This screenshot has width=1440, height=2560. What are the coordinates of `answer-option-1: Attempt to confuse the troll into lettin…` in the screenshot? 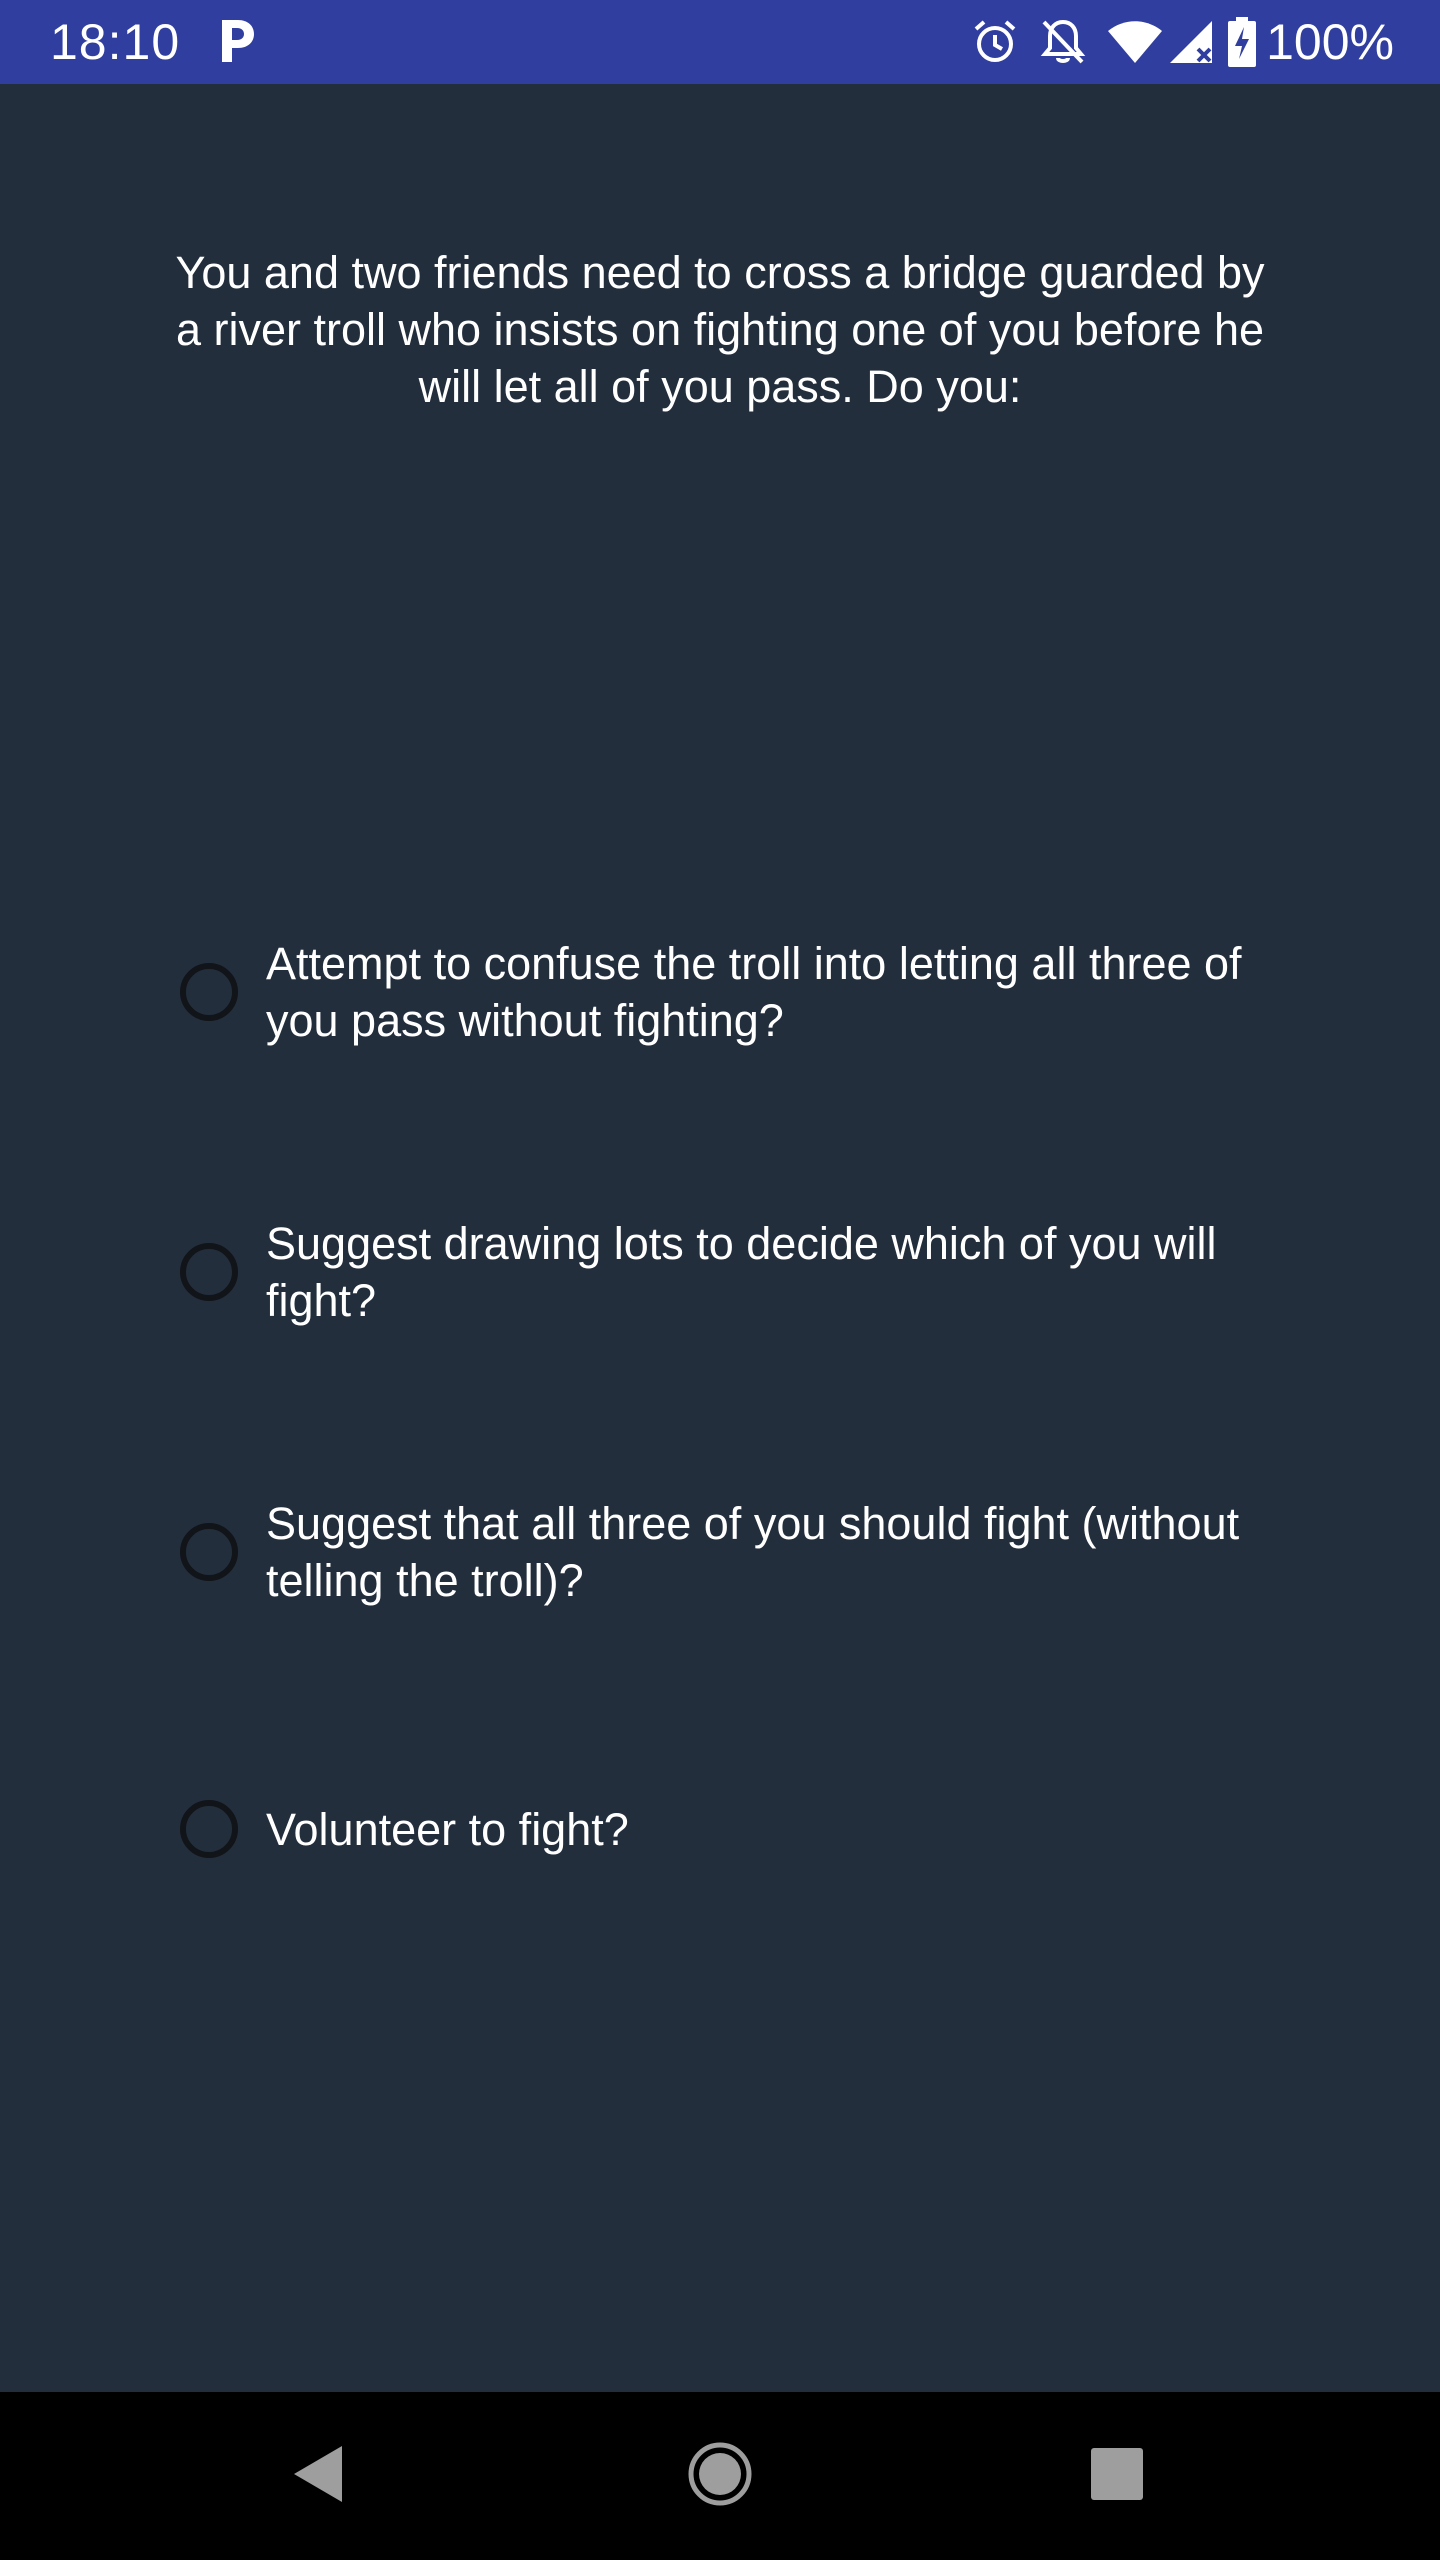 It's located at (726, 992).